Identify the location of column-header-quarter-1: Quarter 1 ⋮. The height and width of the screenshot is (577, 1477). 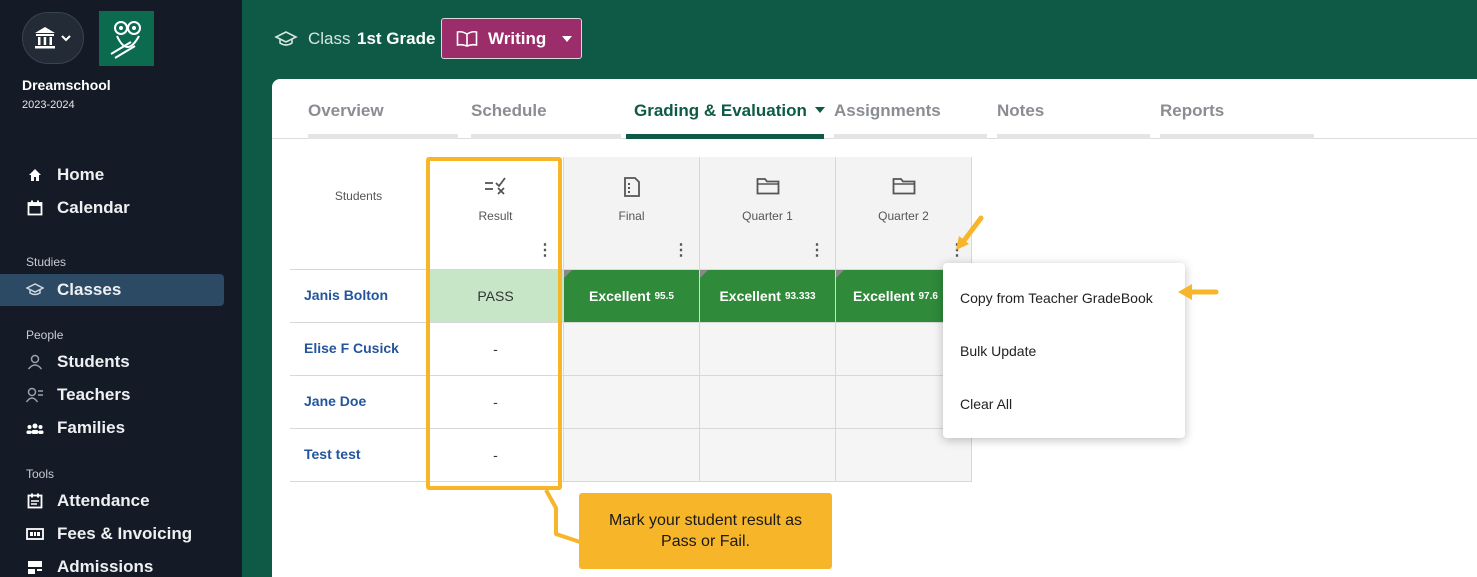
(768, 213).